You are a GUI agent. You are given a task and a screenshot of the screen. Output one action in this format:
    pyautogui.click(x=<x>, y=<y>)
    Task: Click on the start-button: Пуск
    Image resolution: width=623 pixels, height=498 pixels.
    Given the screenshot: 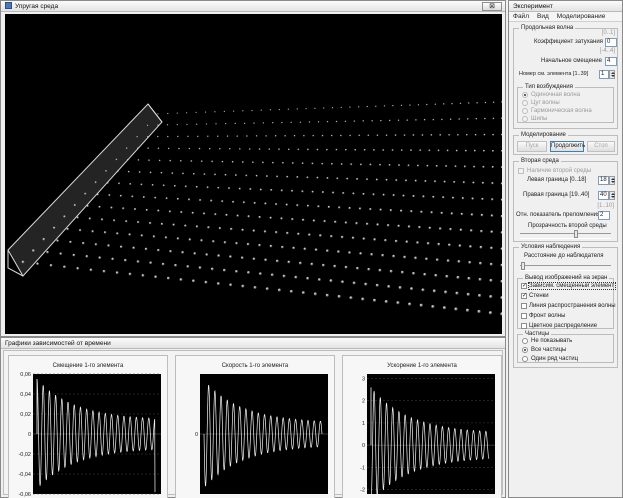 What is the action you would take?
    pyautogui.click(x=532, y=146)
    